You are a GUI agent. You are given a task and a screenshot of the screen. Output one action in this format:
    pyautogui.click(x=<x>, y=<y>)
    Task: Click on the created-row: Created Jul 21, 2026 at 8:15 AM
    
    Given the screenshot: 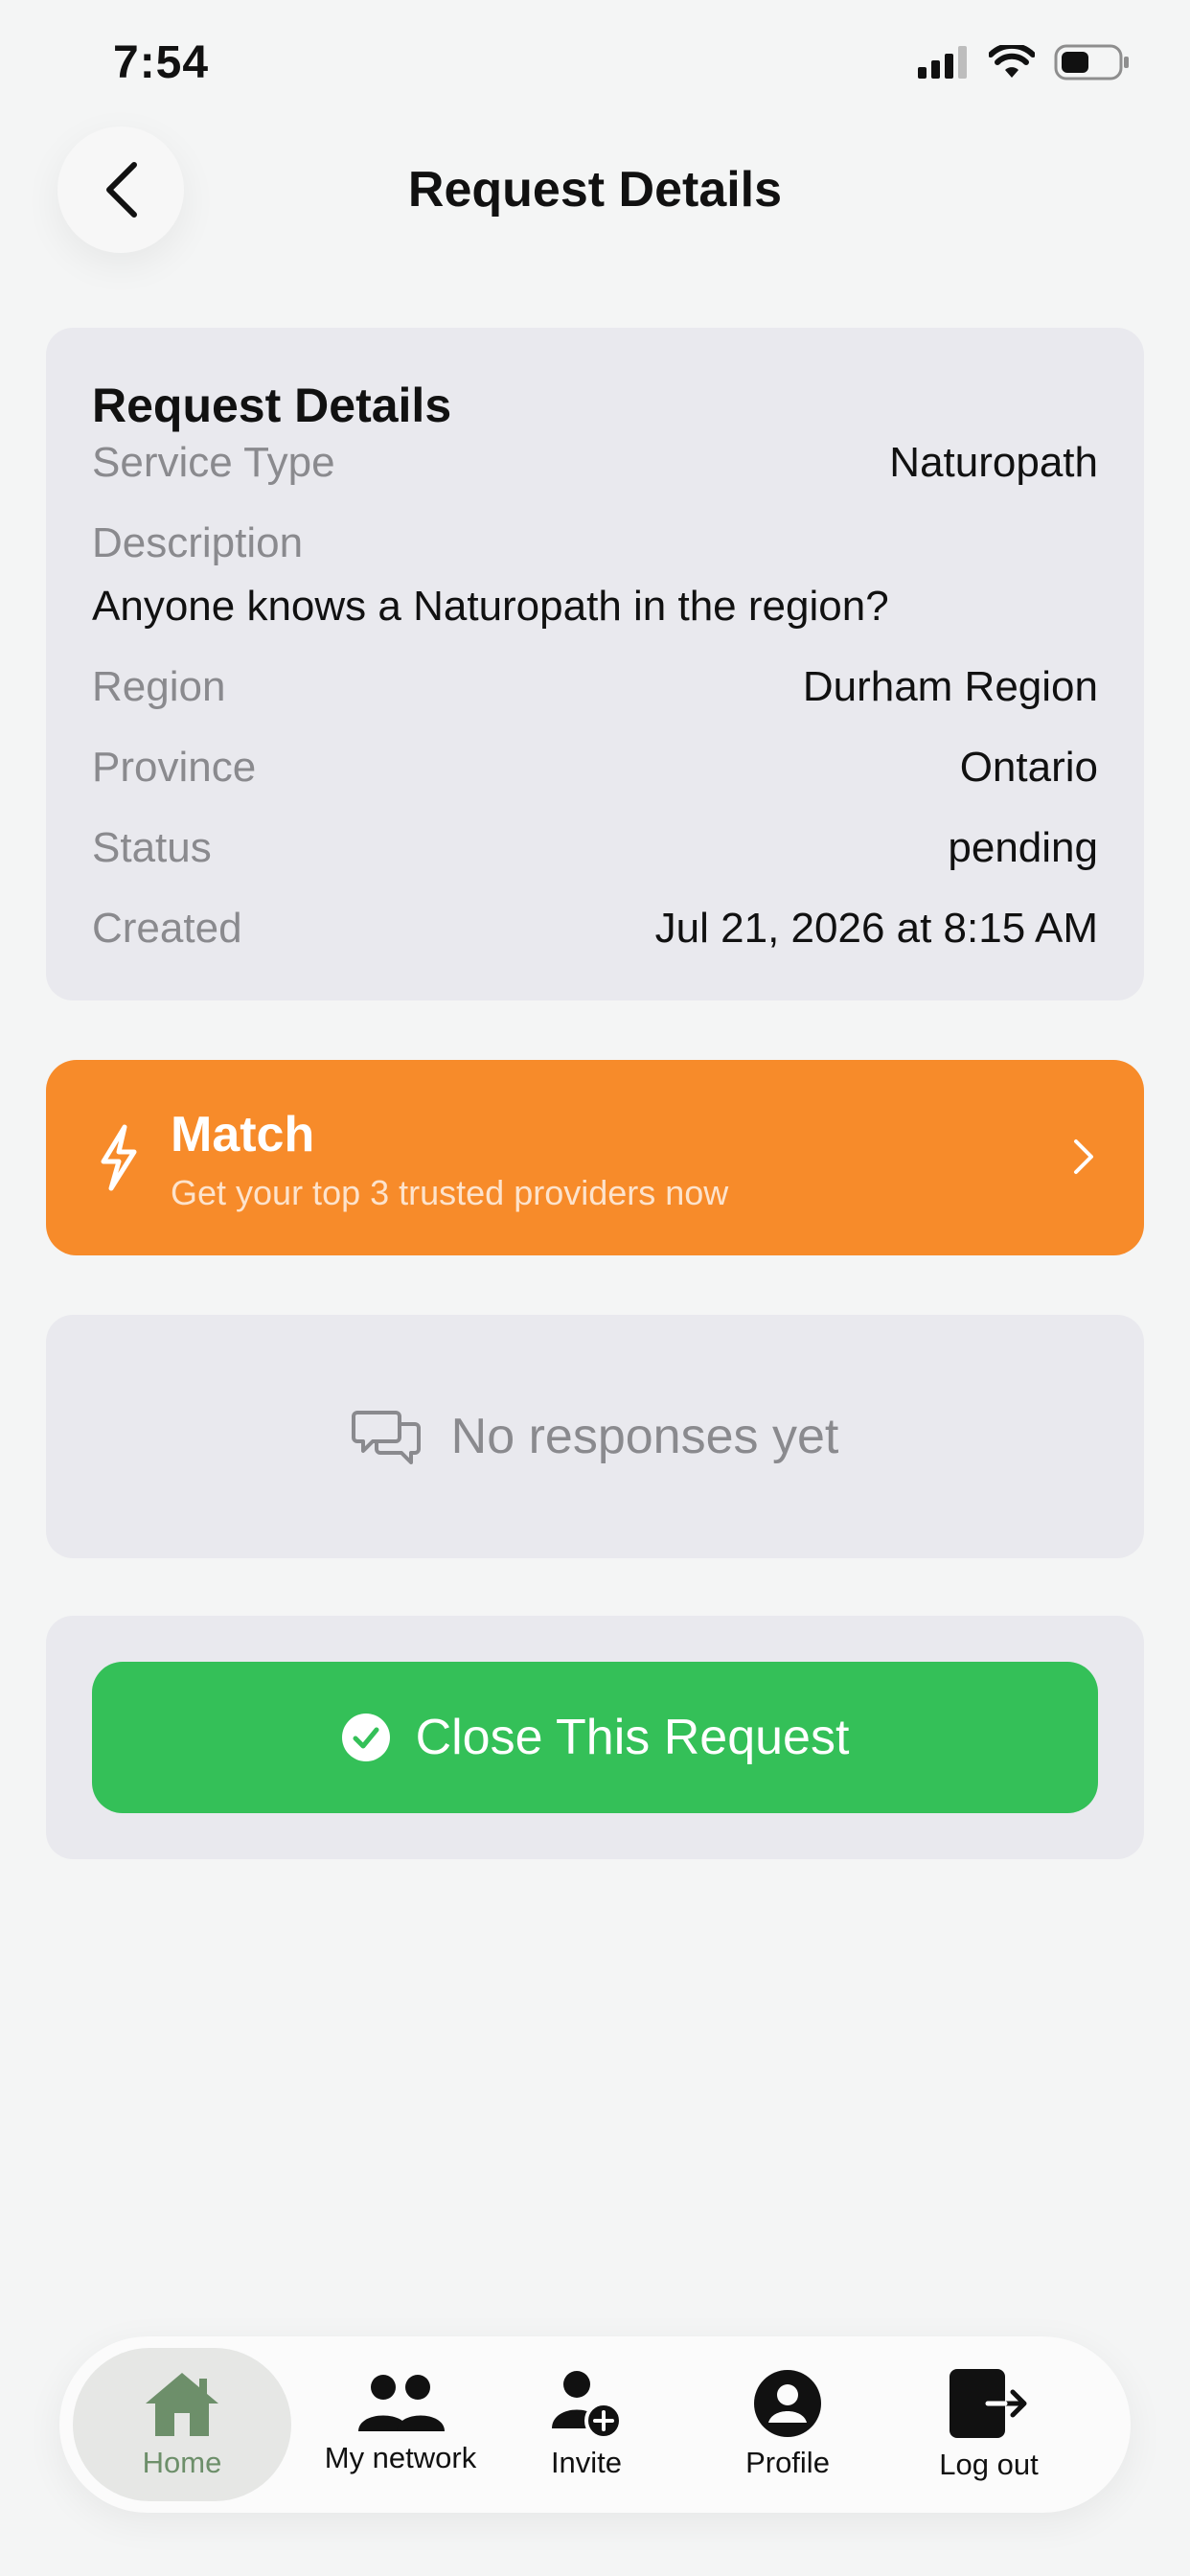 What is the action you would take?
    pyautogui.click(x=595, y=929)
    